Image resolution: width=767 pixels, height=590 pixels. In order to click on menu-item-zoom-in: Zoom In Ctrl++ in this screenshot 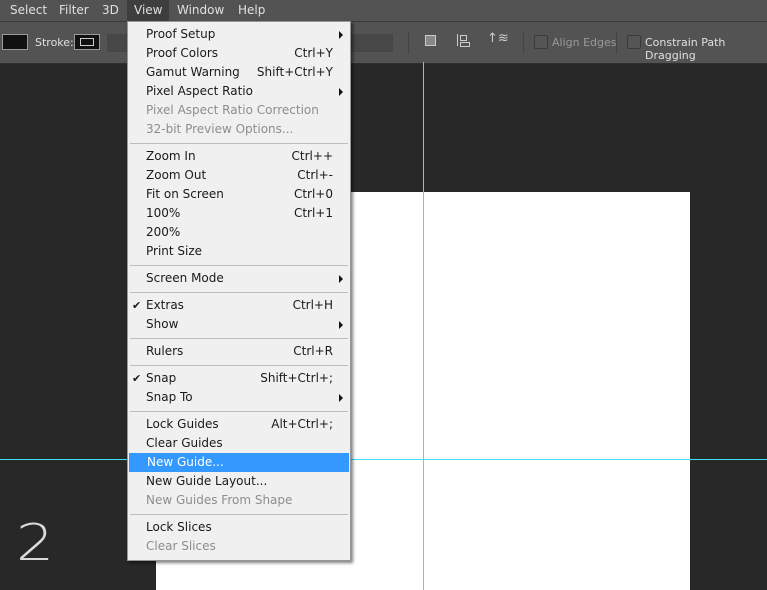, I will do `click(239, 156)`.